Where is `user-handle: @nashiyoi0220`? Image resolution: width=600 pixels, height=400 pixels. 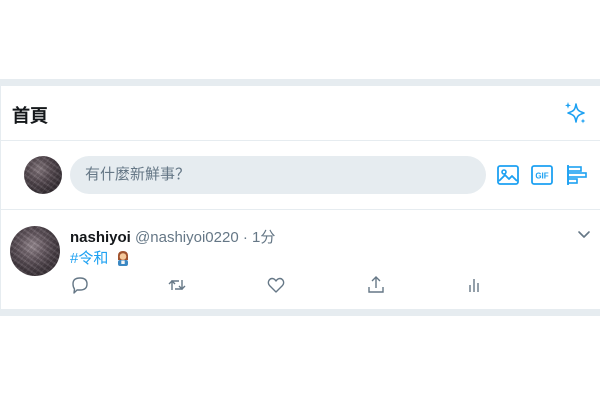
user-handle: @nashiyoi0220 is located at coordinates (187, 237).